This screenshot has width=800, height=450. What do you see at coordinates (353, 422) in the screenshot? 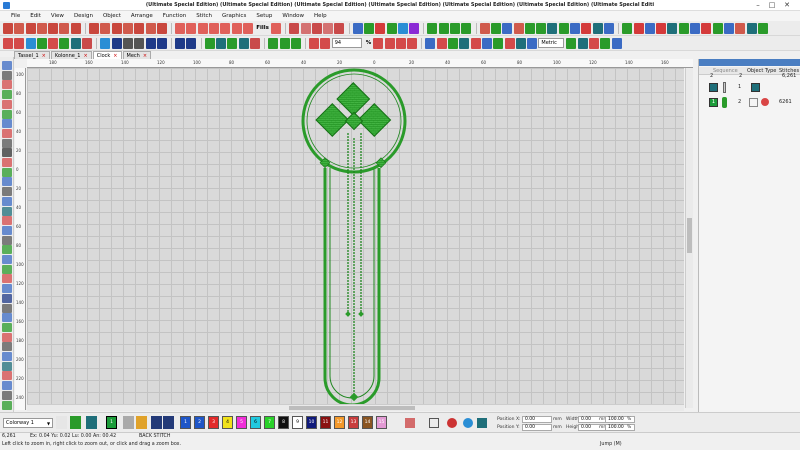
I see `color-swatch: 13` at bounding box center [353, 422].